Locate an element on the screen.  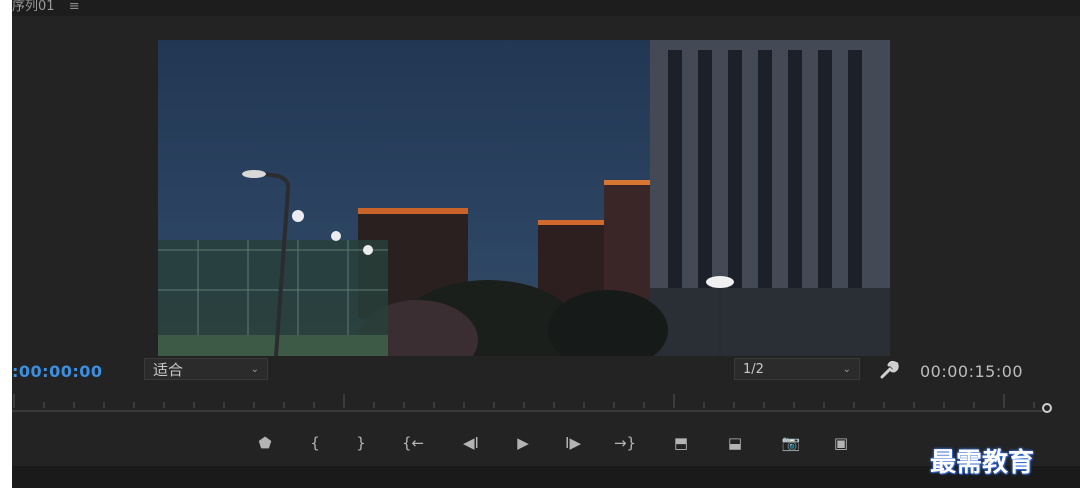
lift-button: ⬒ is located at coordinates (681, 443).